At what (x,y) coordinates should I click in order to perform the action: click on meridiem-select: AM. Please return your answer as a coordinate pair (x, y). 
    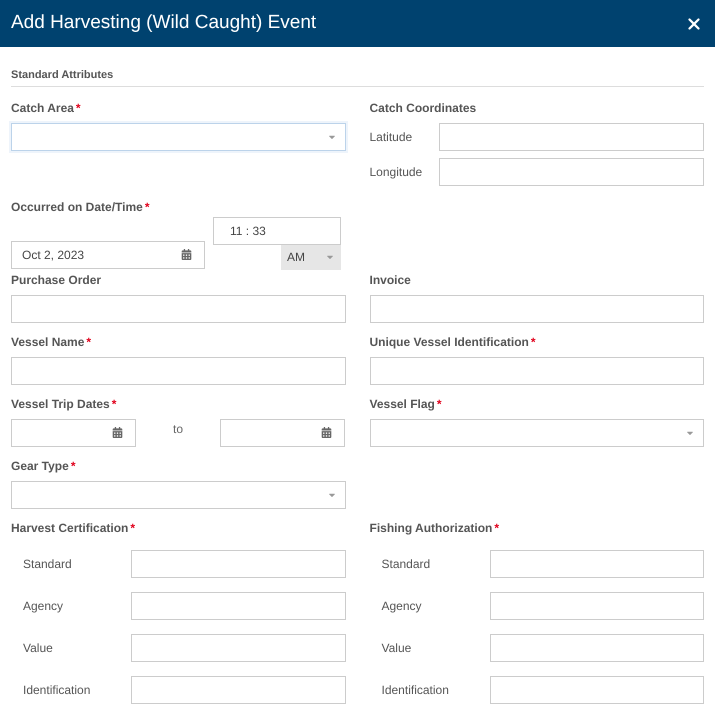
    Looking at the image, I should click on (311, 257).